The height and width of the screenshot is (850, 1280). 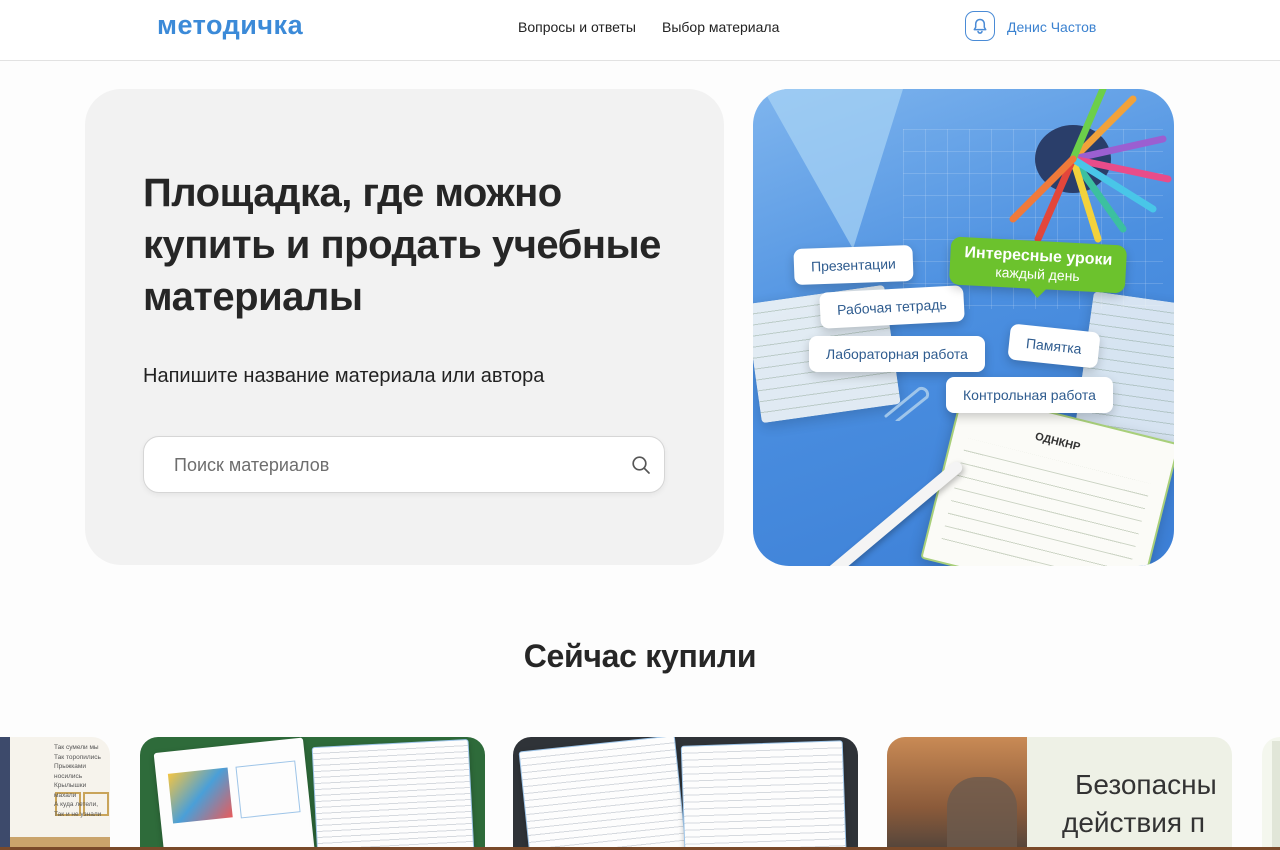 What do you see at coordinates (1090, 166) in the screenshot?
I see `pencils-illustration` at bounding box center [1090, 166].